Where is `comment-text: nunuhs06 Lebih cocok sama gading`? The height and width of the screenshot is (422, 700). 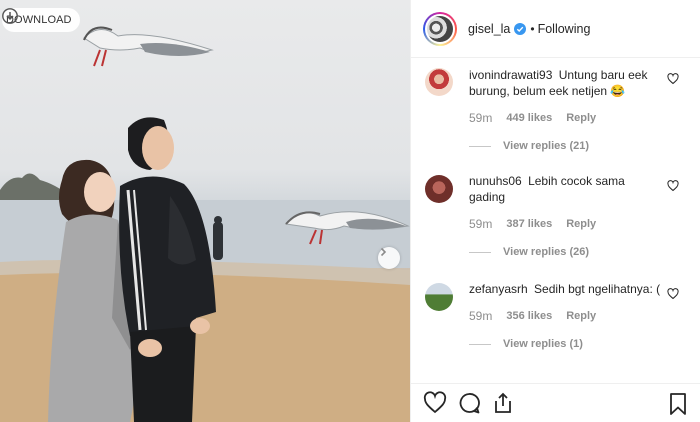 comment-text: nunuhs06 Lebih cocok sama gading is located at coordinates (565, 189).